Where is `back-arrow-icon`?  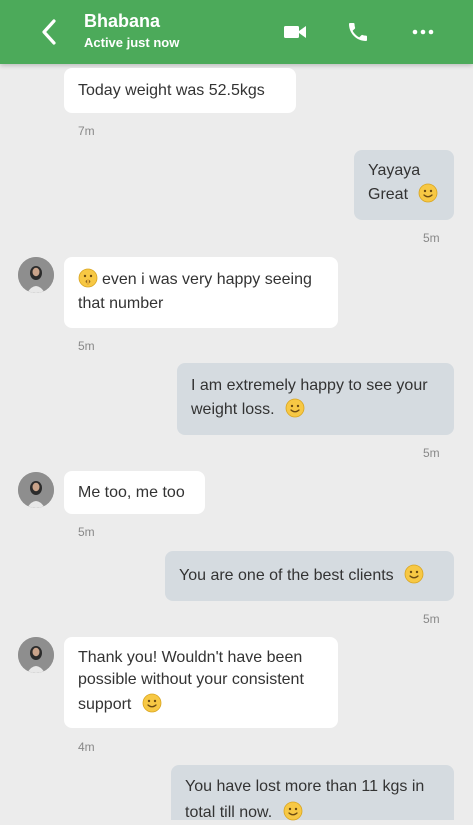
back-arrow-icon is located at coordinates (49, 32).